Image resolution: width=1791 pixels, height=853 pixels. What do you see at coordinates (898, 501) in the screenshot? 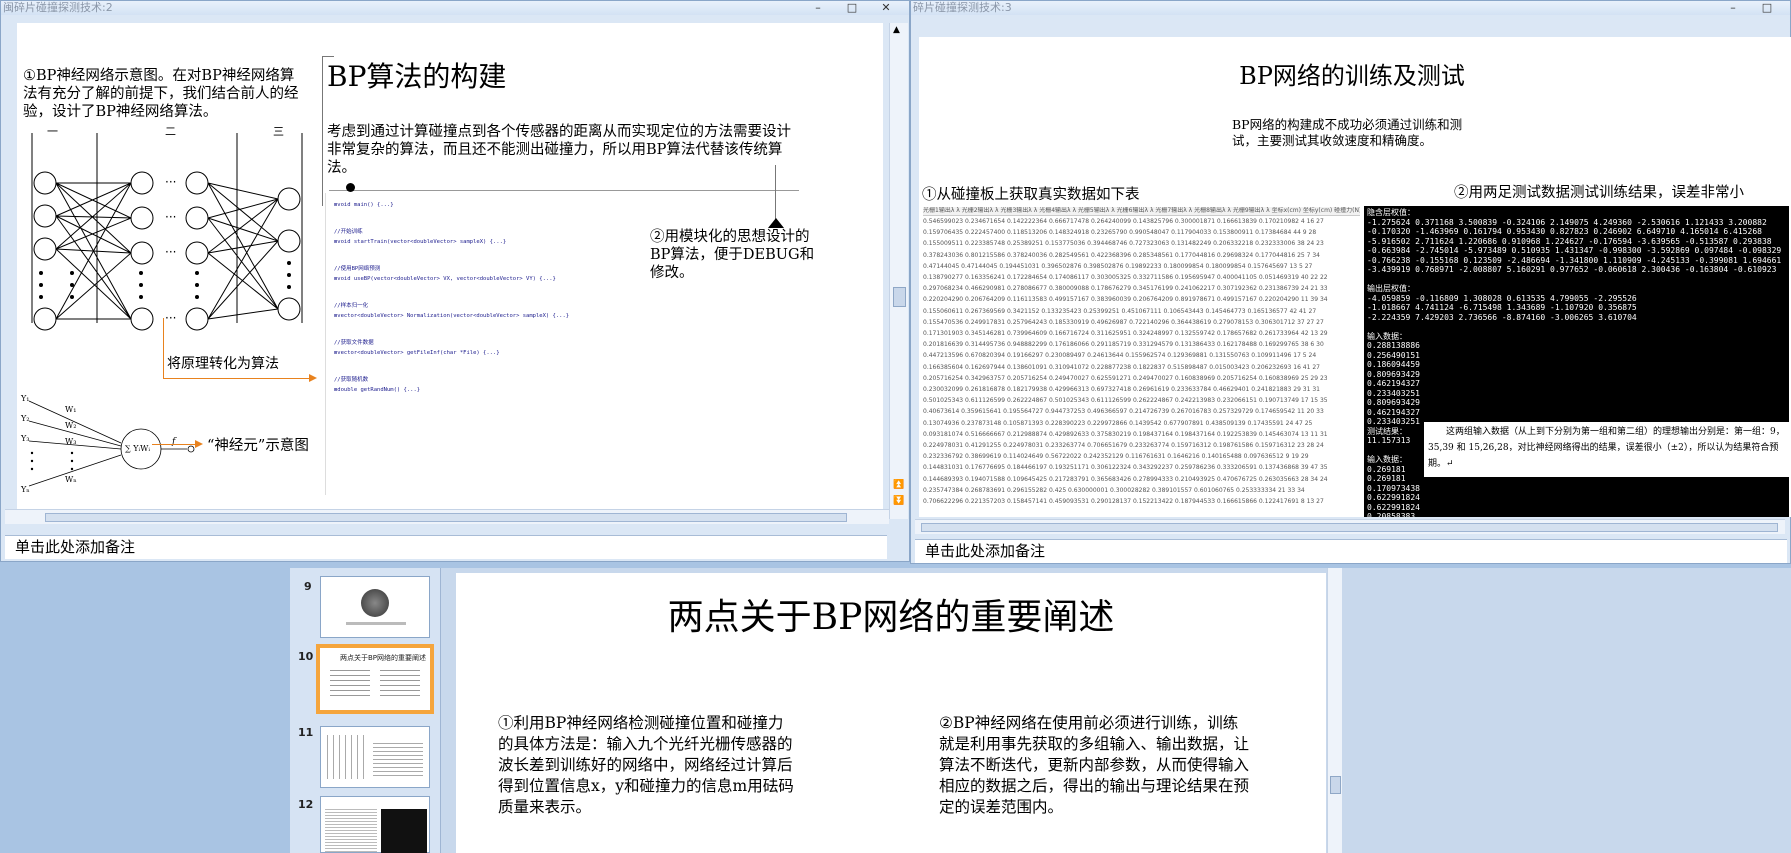
I see `next-slide-icon: ⏬` at bounding box center [898, 501].